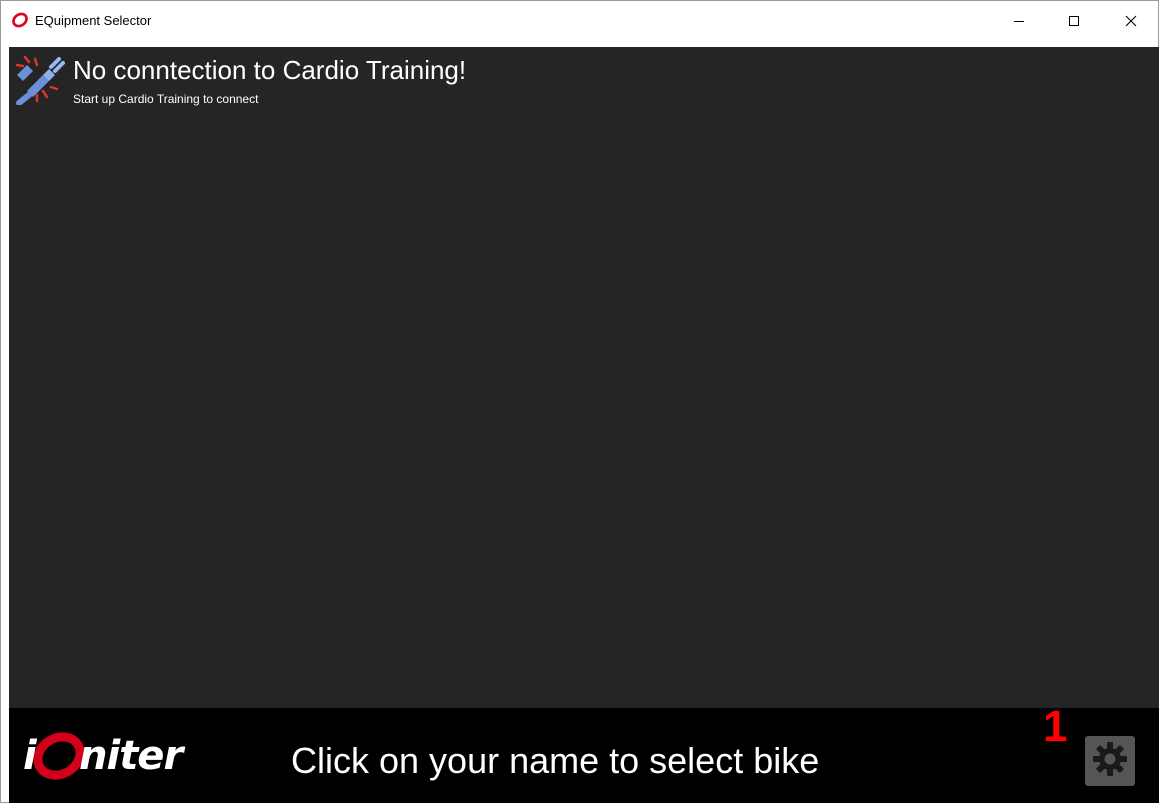 The height and width of the screenshot is (803, 1159). What do you see at coordinates (20, 20) in the screenshot?
I see `app-logo-icon` at bounding box center [20, 20].